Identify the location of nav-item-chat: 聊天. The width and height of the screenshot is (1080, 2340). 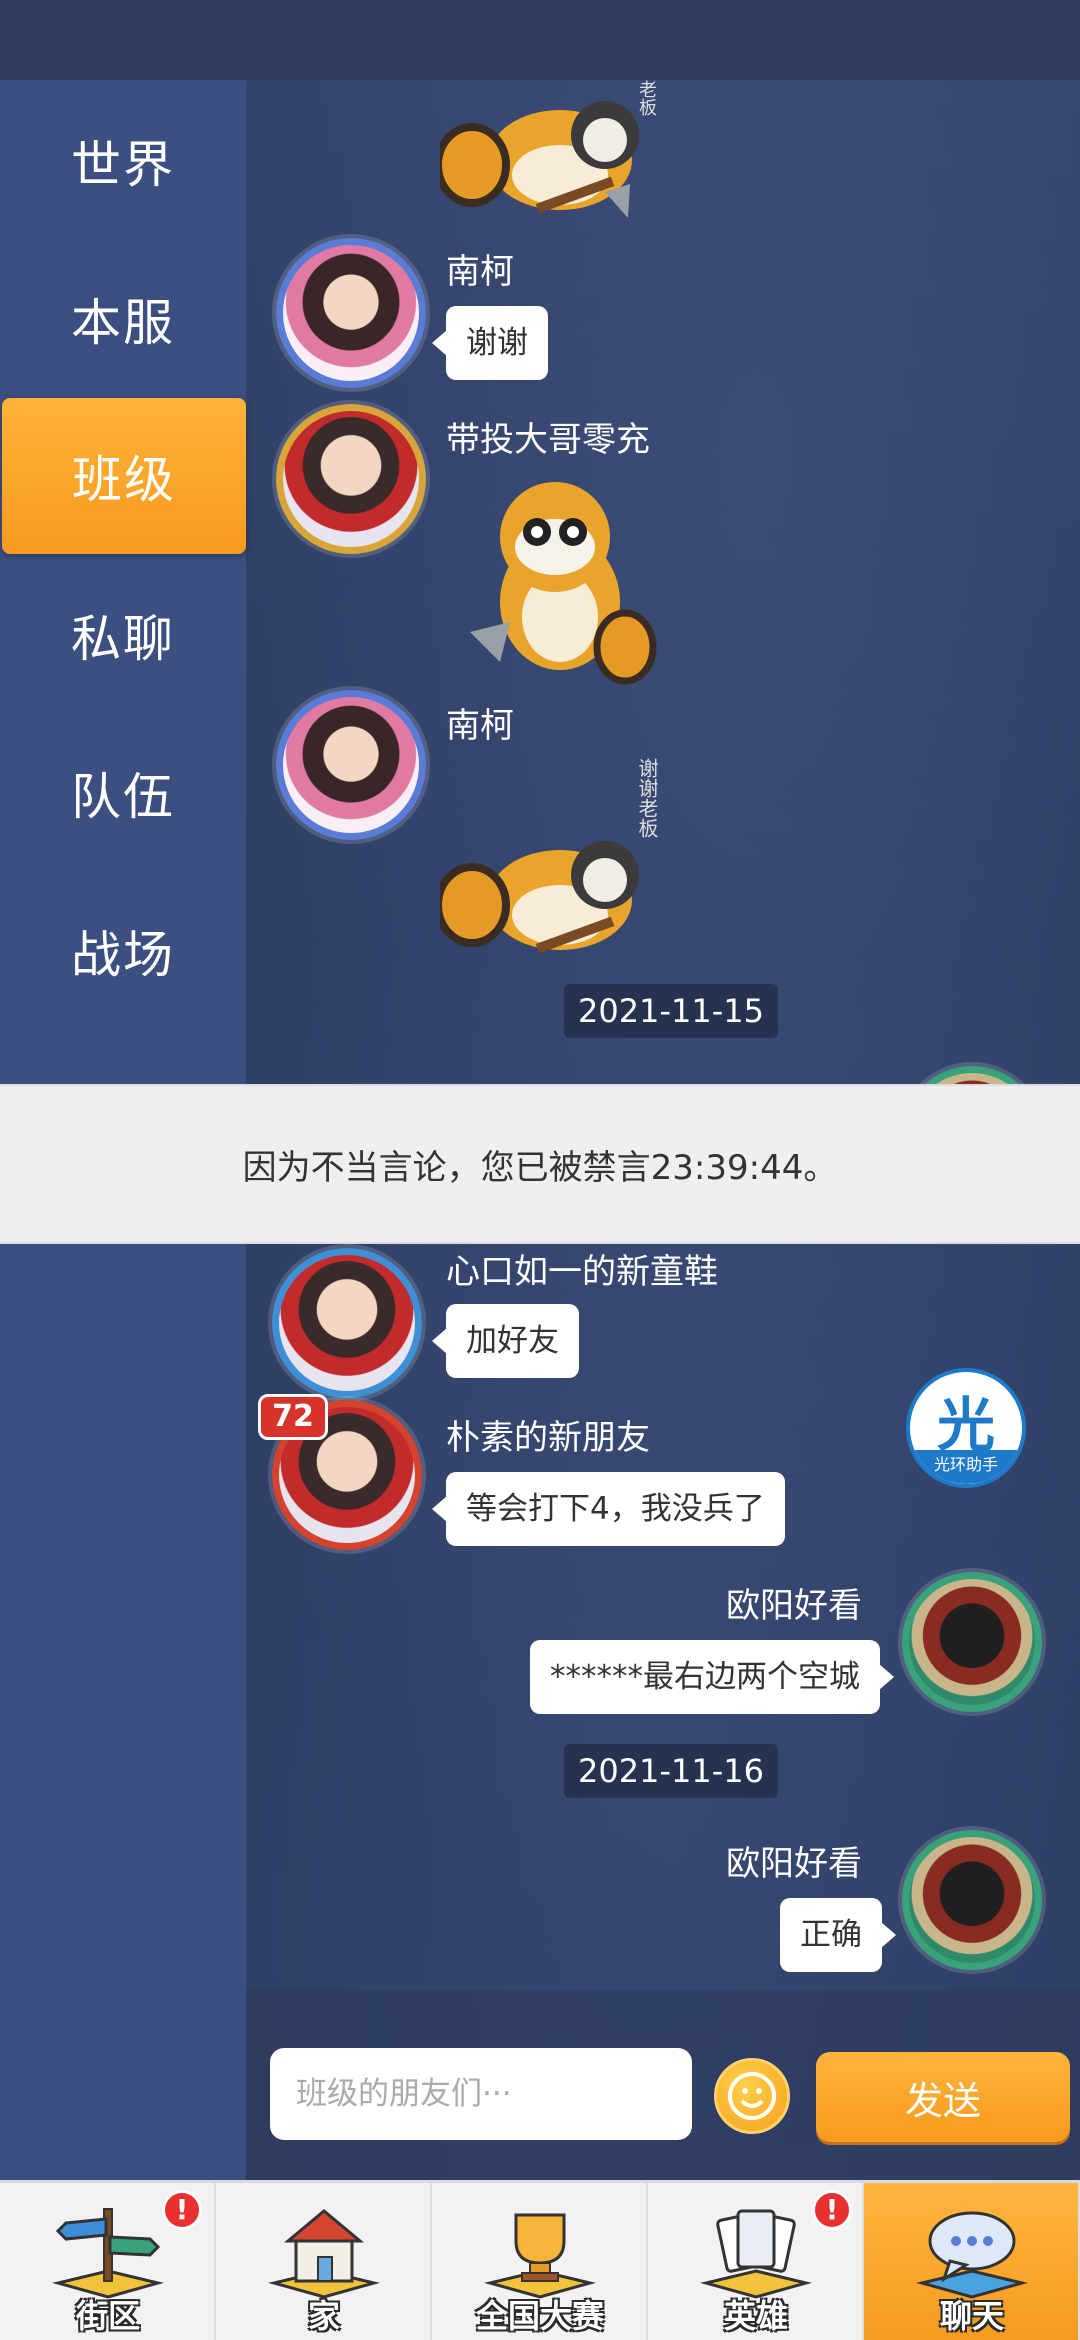
(972, 2261).